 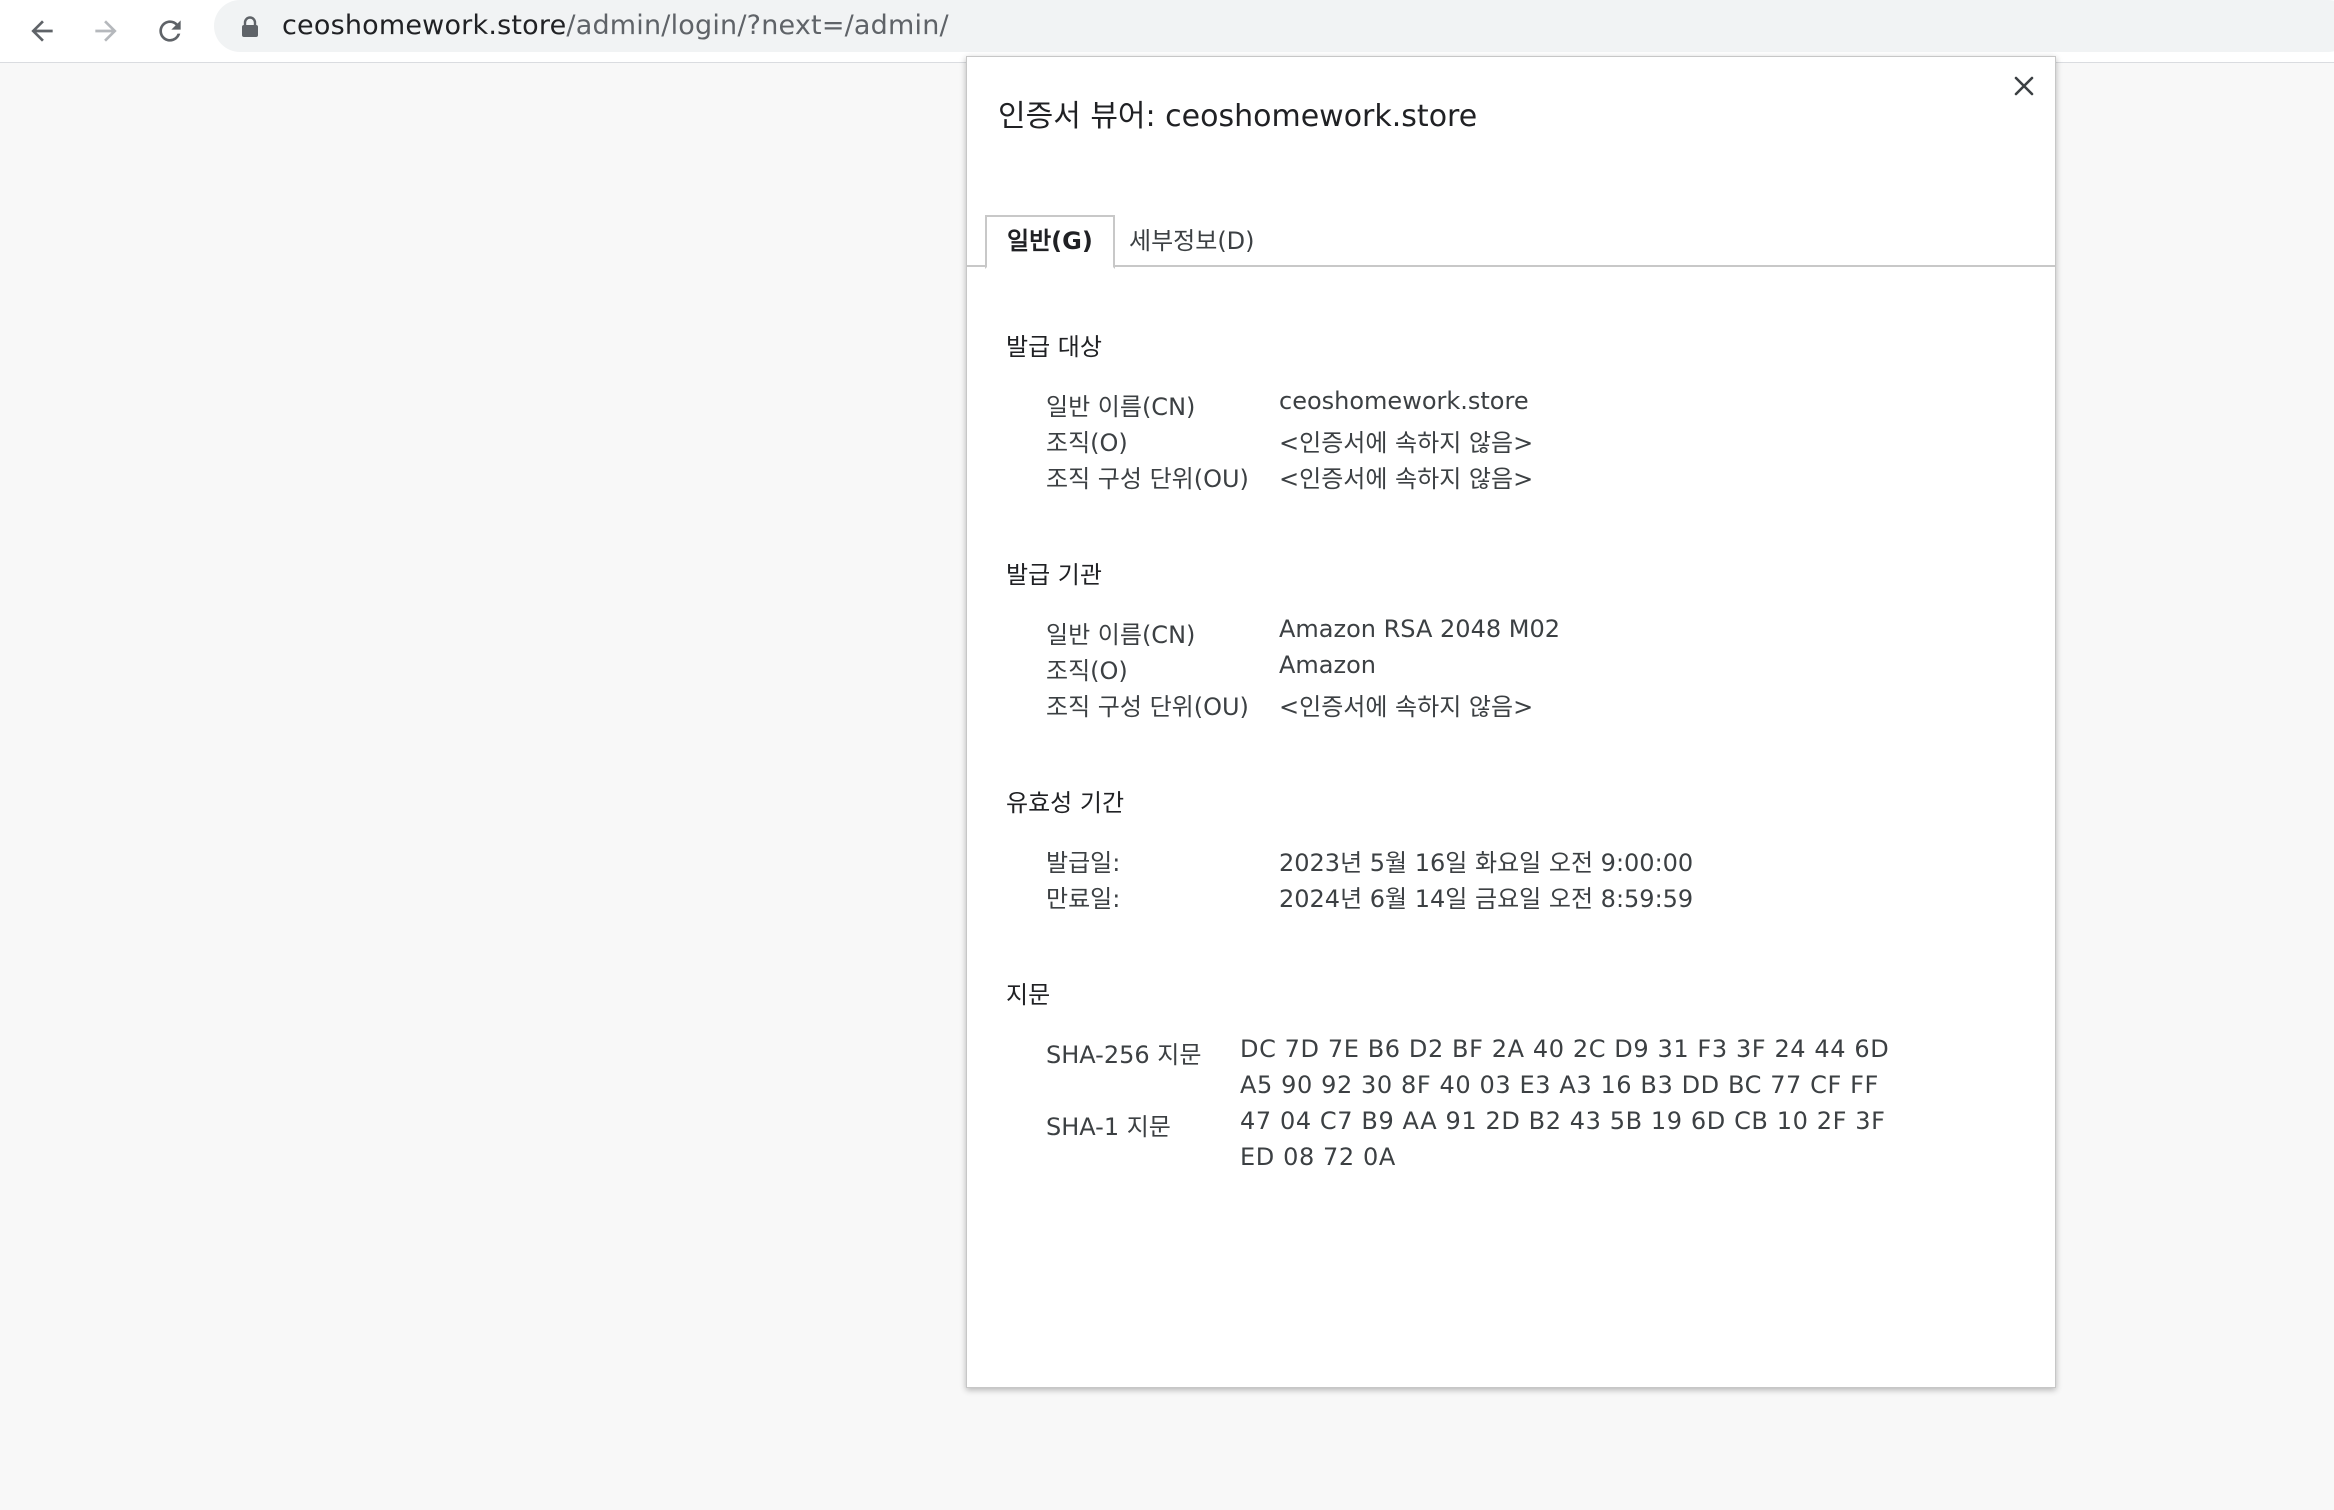 I want to click on close-icon, so click(x=2024, y=88).